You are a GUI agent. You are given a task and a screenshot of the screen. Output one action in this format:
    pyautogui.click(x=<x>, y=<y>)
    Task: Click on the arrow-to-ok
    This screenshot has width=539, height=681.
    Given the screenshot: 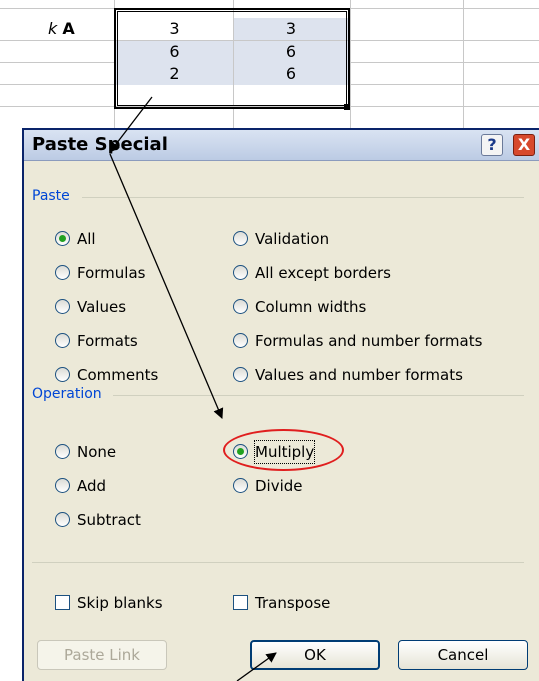 What is the action you would take?
    pyautogui.click(x=256, y=666)
    